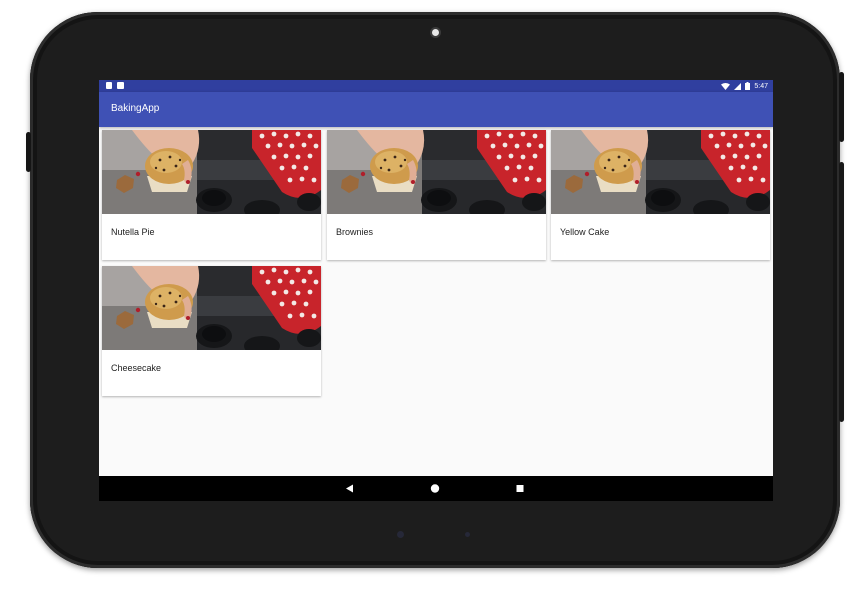 This screenshot has height=598, width=849. I want to click on recipe-card: Nutella Pie, so click(211, 195).